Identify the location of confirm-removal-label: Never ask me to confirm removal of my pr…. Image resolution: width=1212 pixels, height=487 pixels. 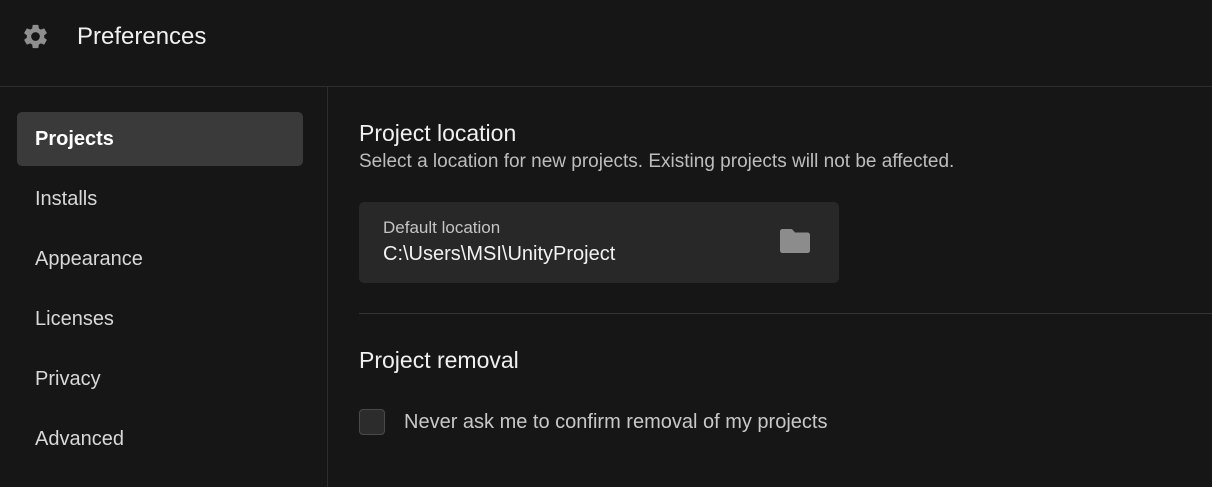
(615, 422).